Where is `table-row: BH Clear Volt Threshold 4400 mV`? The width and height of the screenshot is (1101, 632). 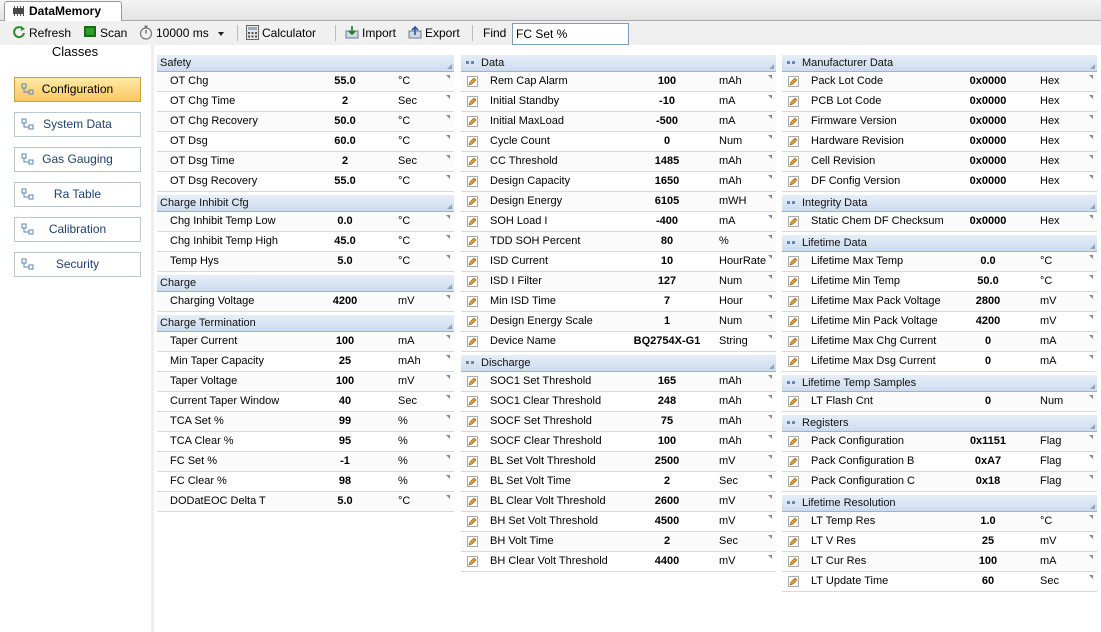 table-row: BH Clear Volt Threshold 4400 mV is located at coordinates (618, 562).